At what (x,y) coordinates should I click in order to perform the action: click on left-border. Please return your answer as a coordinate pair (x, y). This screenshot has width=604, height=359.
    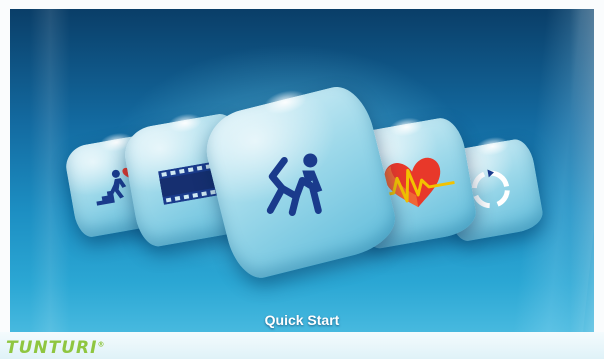
    Looking at the image, I should click on (5, 166).